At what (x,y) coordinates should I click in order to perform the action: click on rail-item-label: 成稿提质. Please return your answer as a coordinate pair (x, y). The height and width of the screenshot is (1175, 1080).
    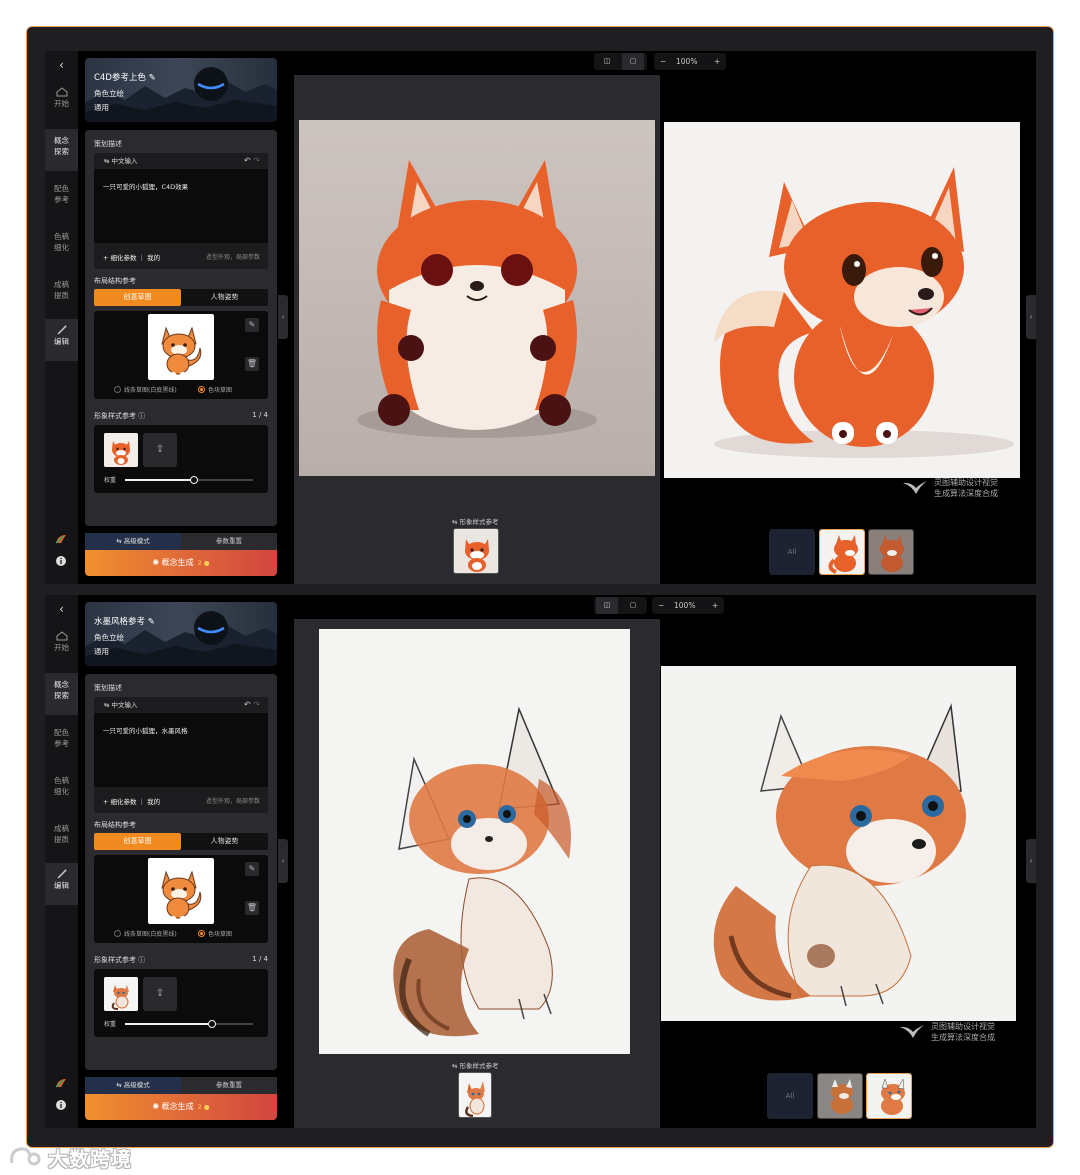
    Looking at the image, I should click on (61, 290).